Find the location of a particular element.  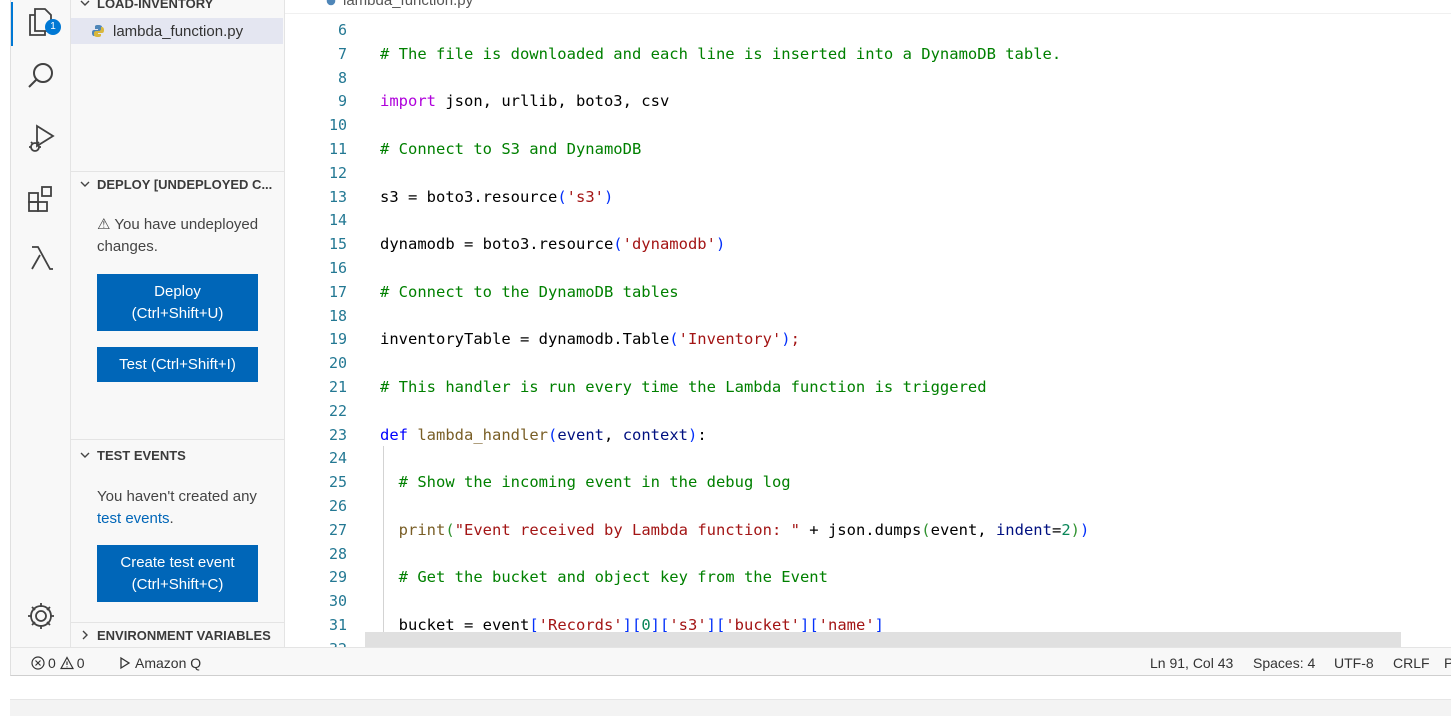

lower-panel-edge is located at coordinates (730, 707).